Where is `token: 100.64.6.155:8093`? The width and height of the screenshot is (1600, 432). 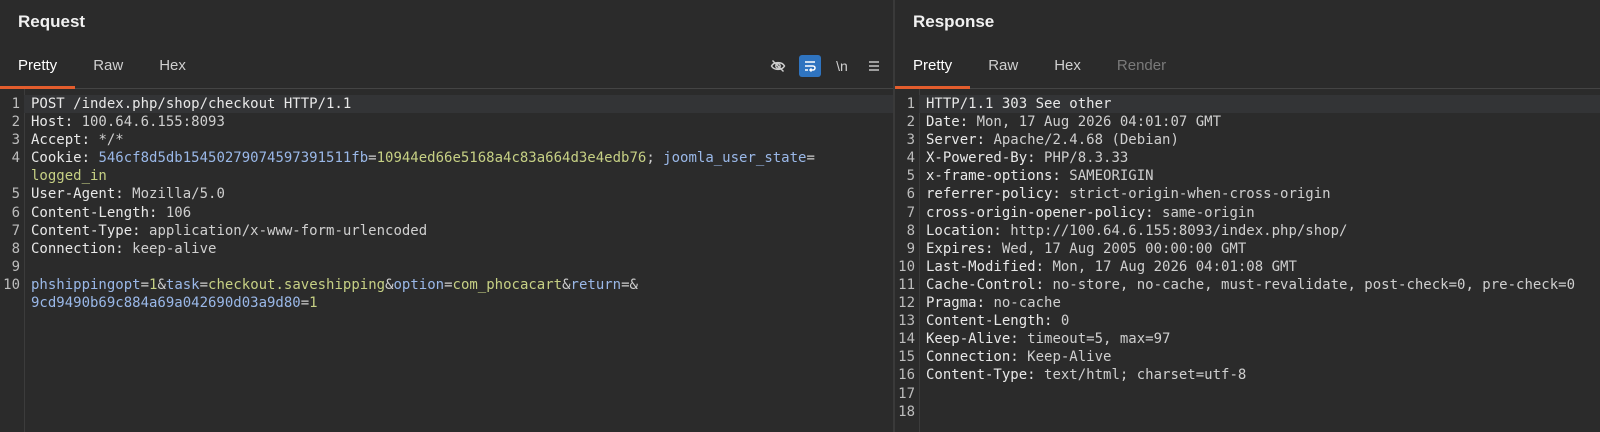
token: 100.64.6.155:8093 is located at coordinates (153, 122).